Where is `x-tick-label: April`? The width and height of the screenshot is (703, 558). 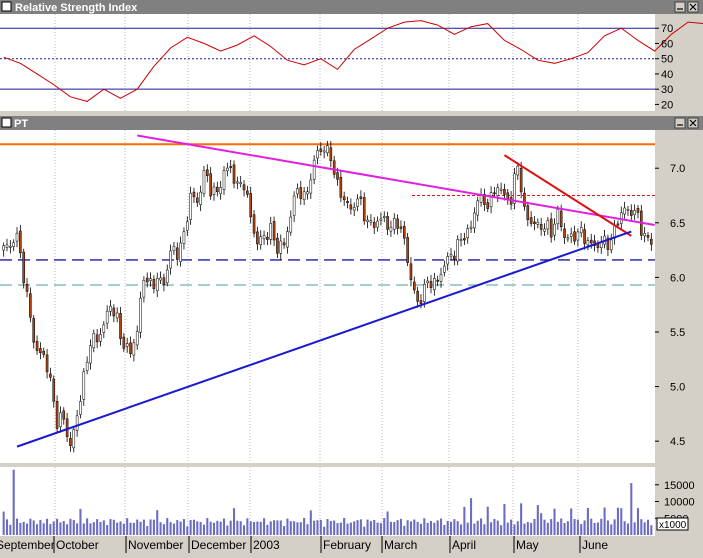 x-tick-label: April is located at coordinates (464, 545).